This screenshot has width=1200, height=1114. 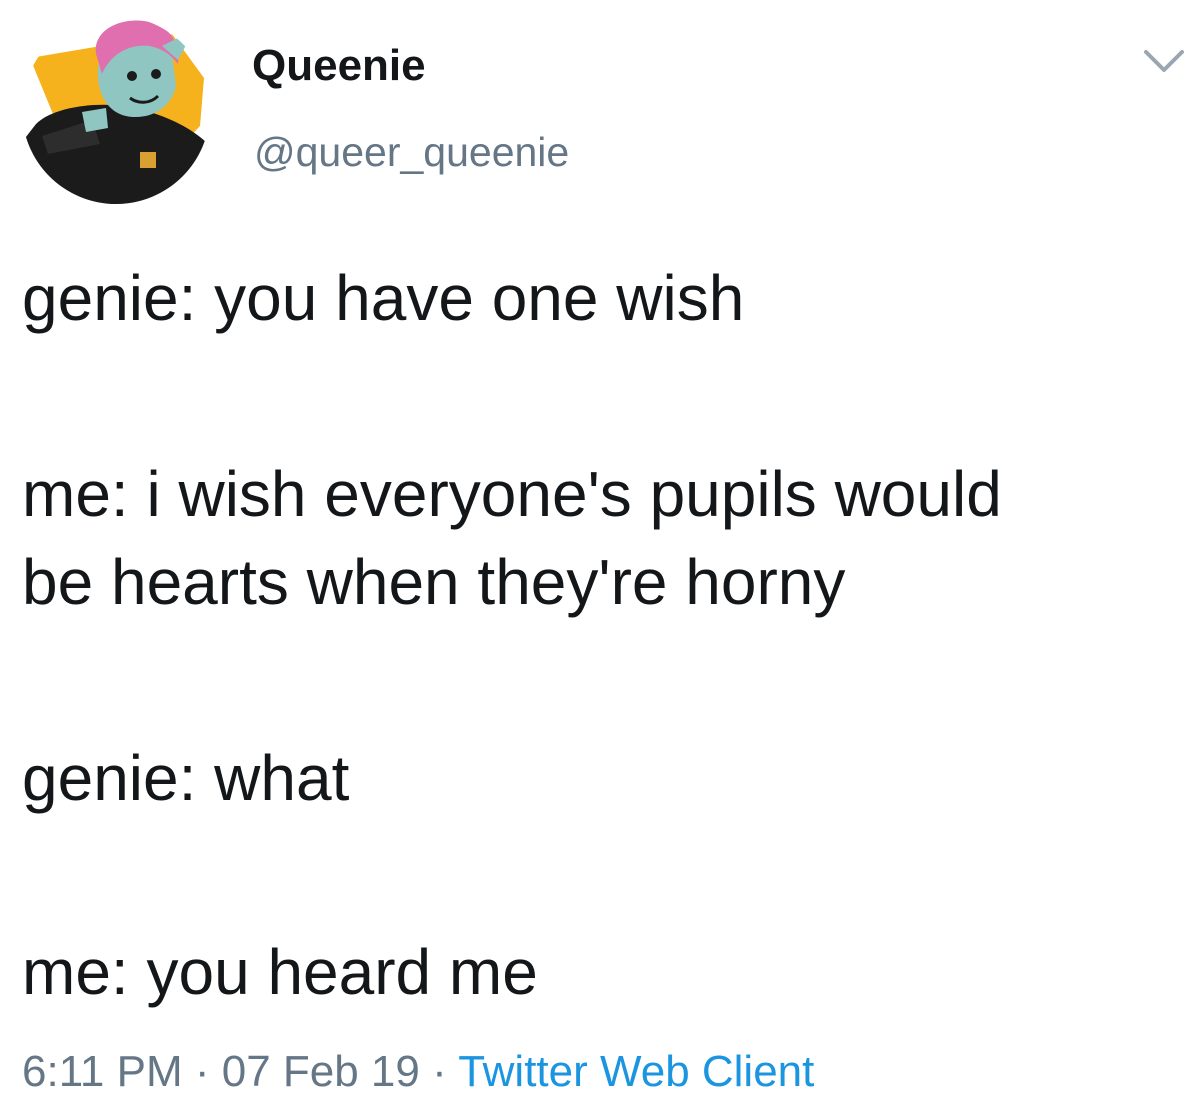 I want to click on display-name: Queenie, so click(x=339, y=66).